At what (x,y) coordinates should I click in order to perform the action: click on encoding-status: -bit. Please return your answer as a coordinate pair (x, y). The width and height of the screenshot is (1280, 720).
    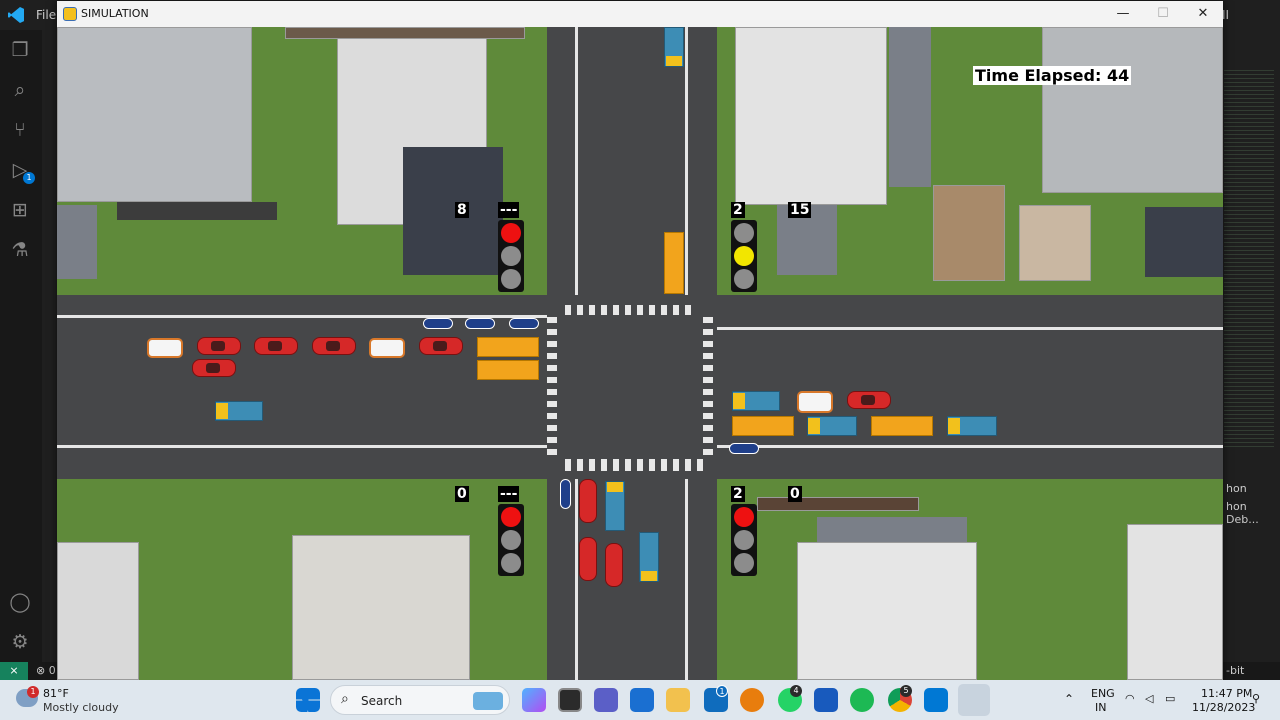
    Looking at the image, I should click on (1235, 670).